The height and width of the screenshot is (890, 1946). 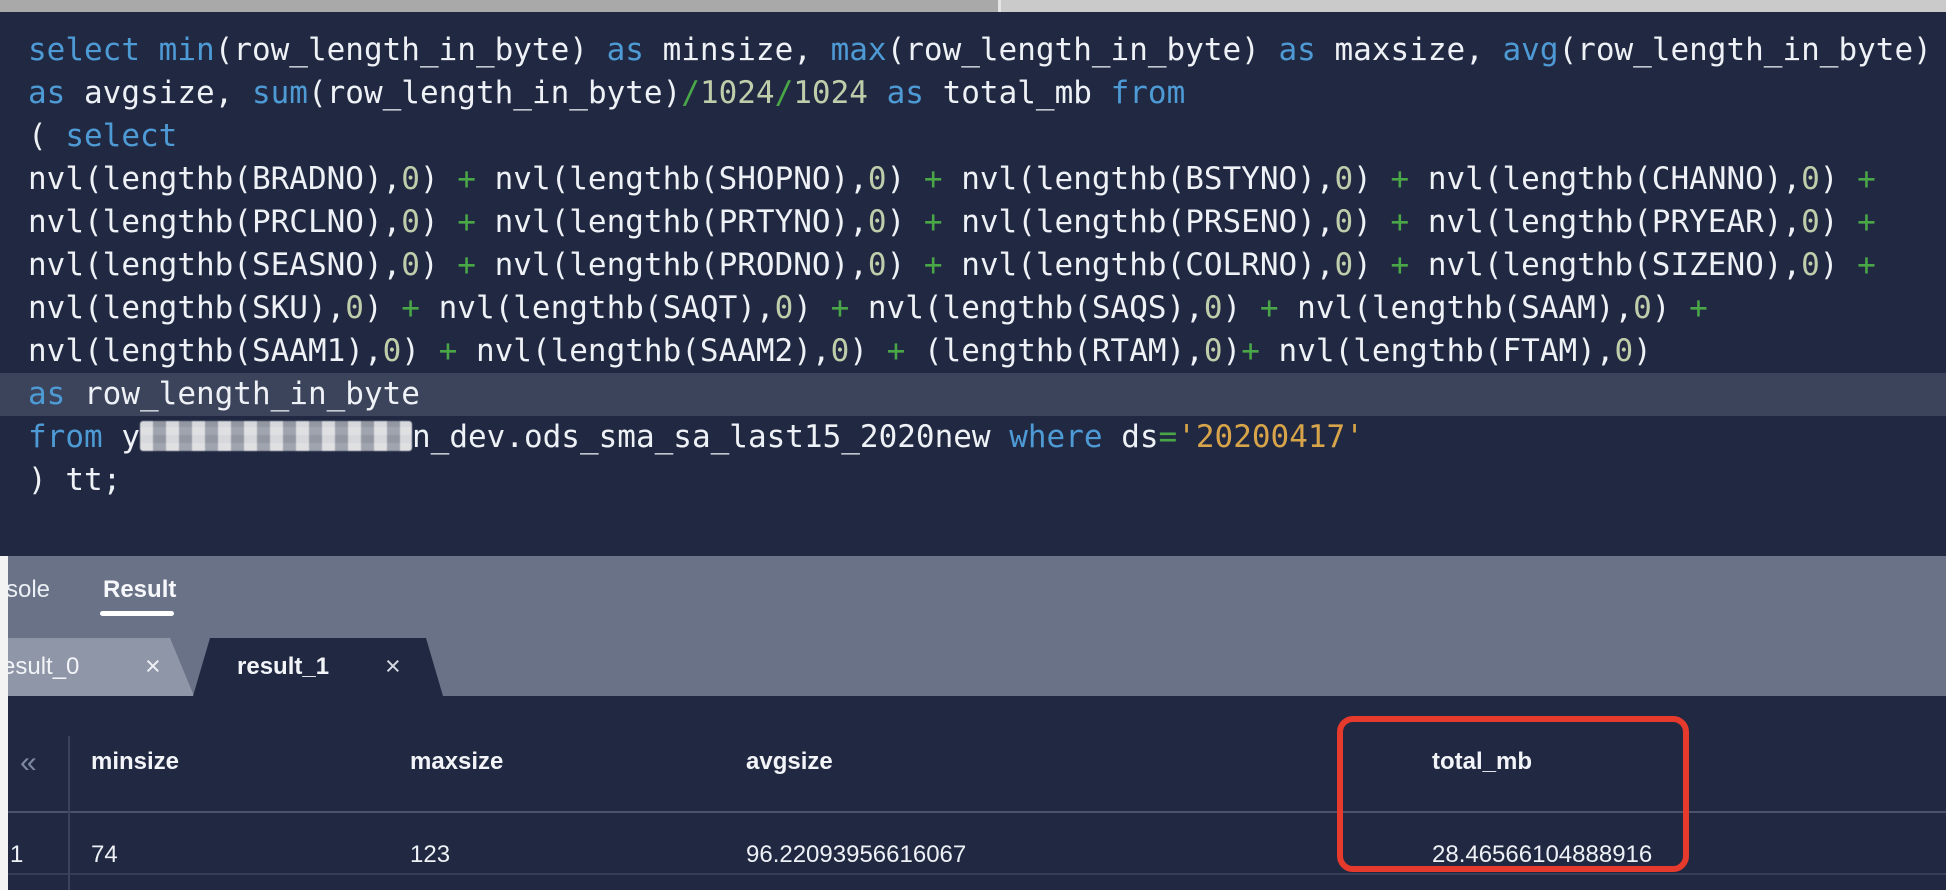 I want to click on code-token: nvl(lengthb(SAAM),, so click(x=1456, y=308).